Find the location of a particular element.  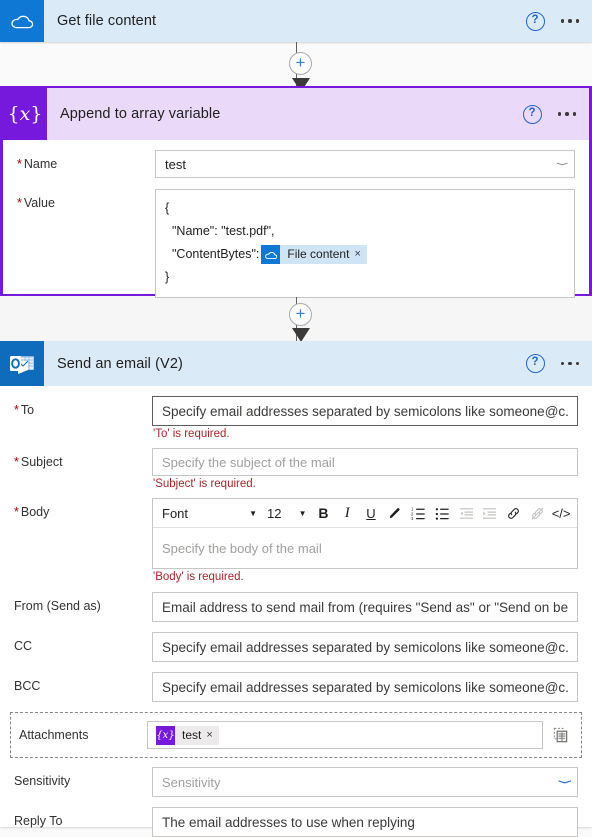

connector-2: + is located at coordinates (296, 319).